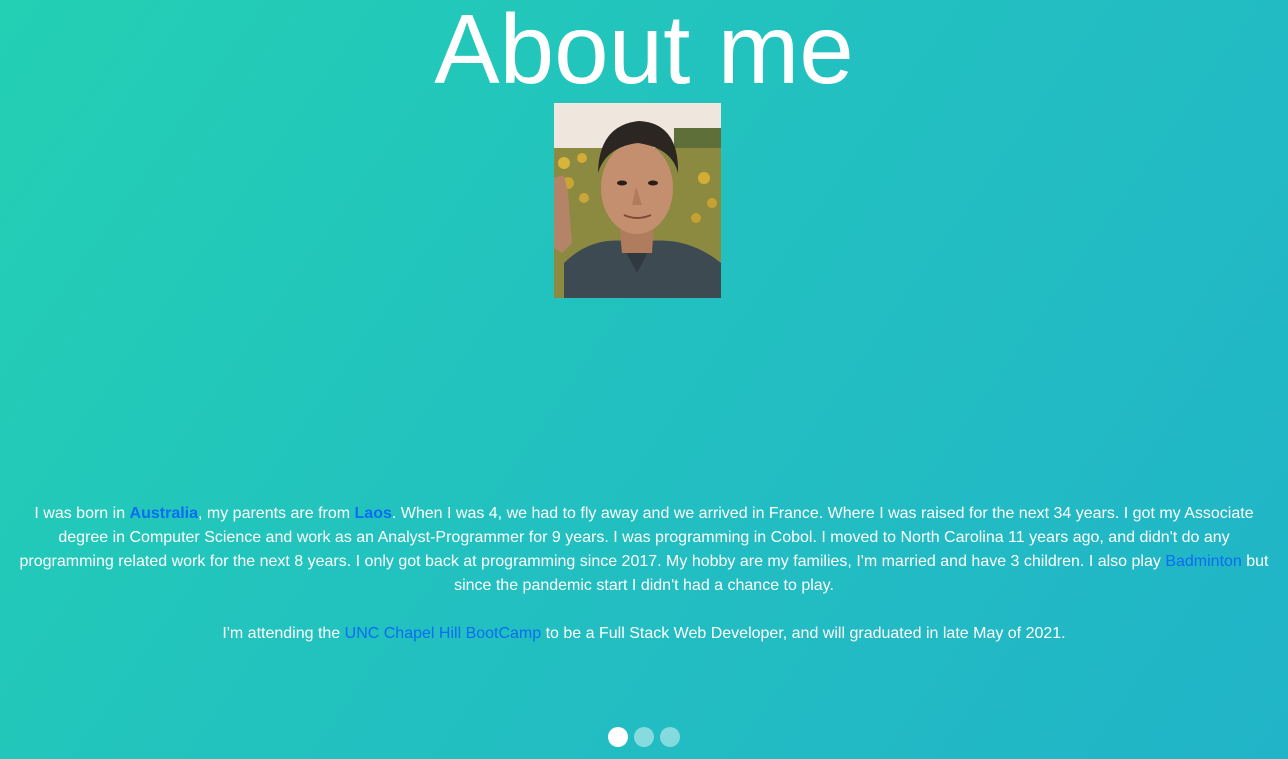 The width and height of the screenshot is (1288, 759). Describe the element at coordinates (373, 513) in the screenshot. I see `laos-link: Laos` at that location.